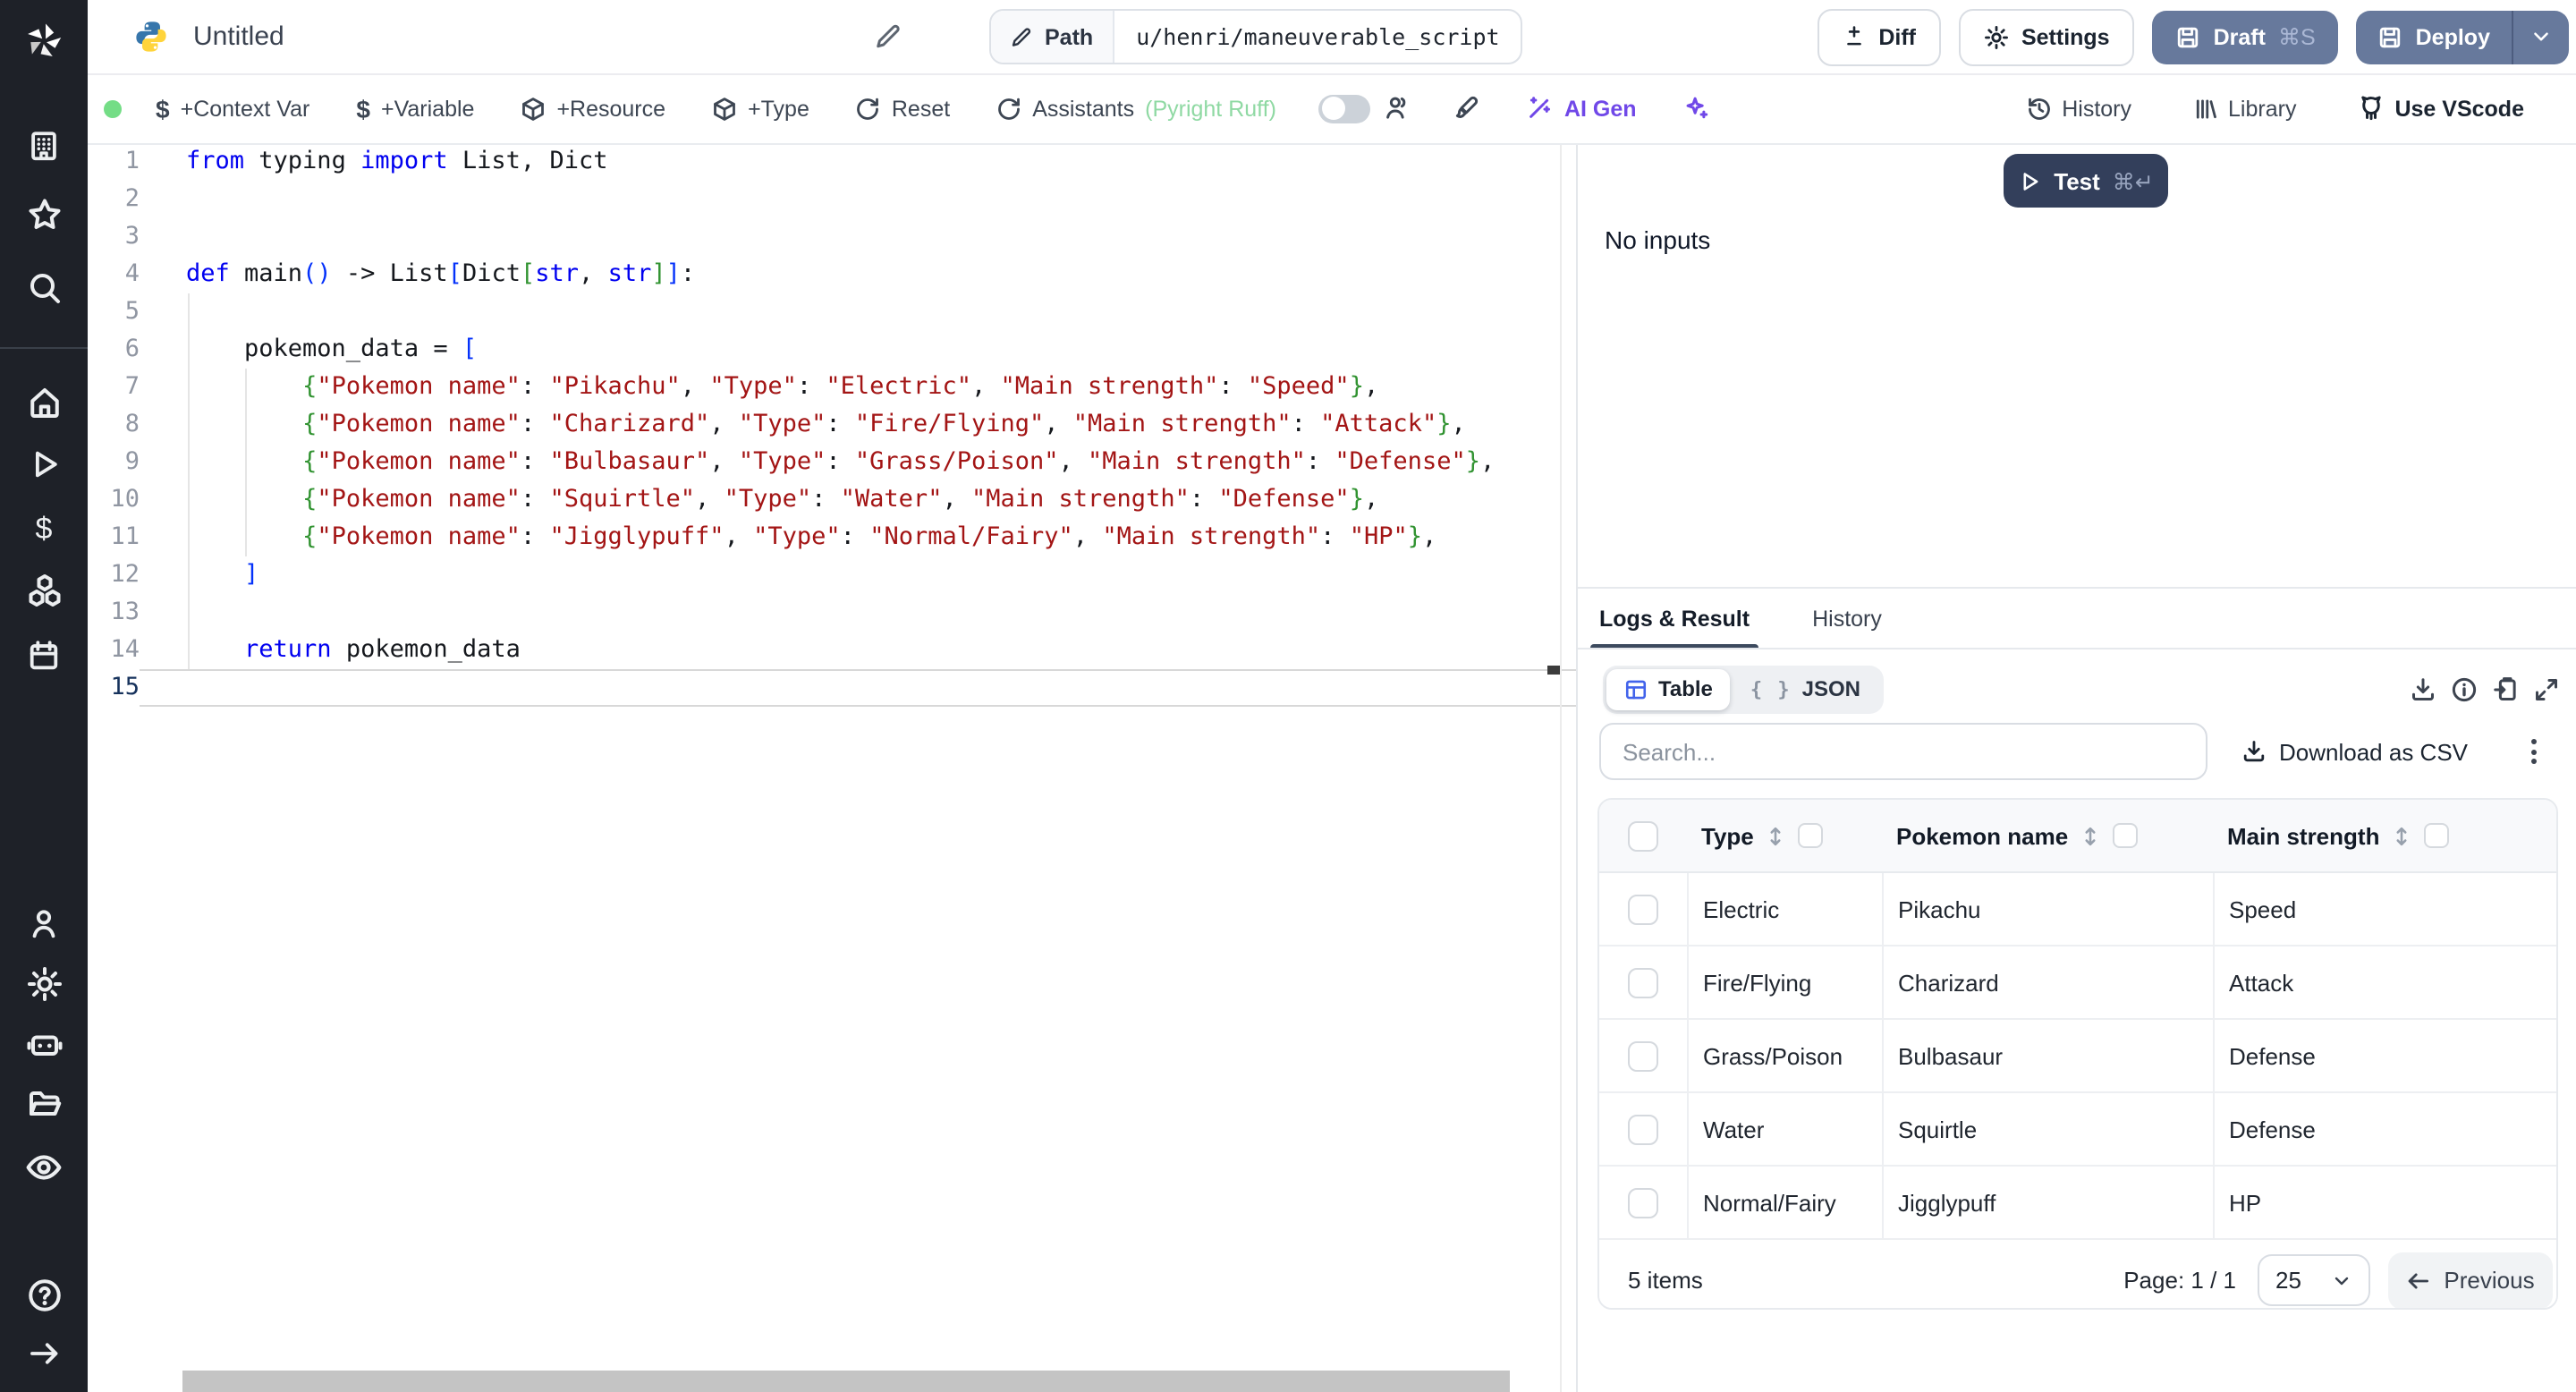 The height and width of the screenshot is (1392, 2576). I want to click on format-brush-icon, so click(1466, 108).